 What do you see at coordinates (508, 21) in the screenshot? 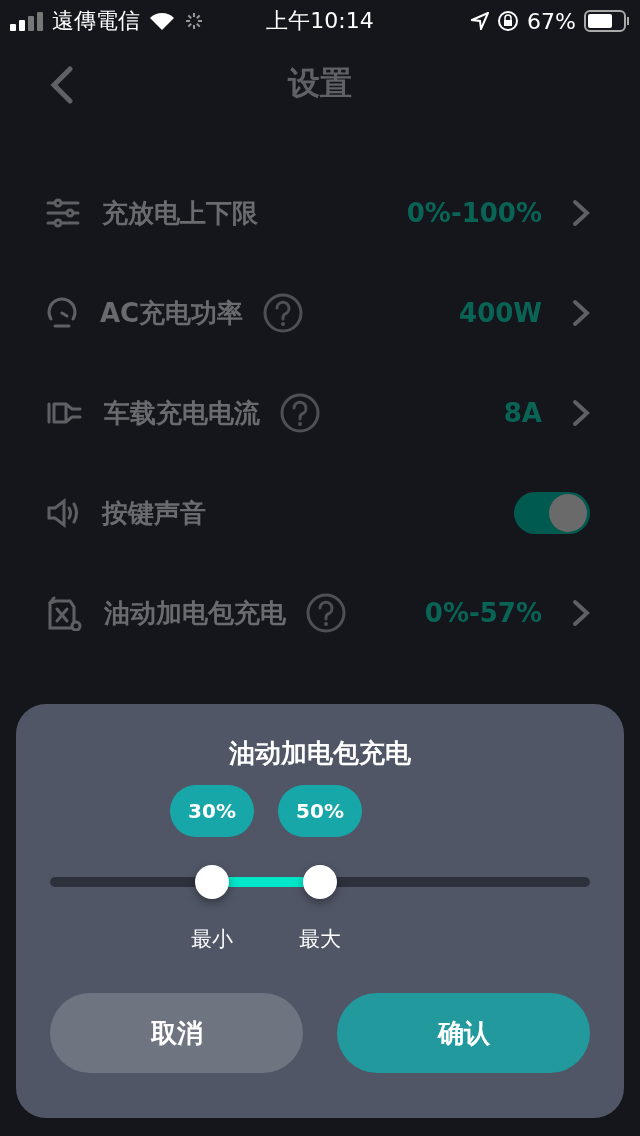
I see `rotation-lock-icon` at bounding box center [508, 21].